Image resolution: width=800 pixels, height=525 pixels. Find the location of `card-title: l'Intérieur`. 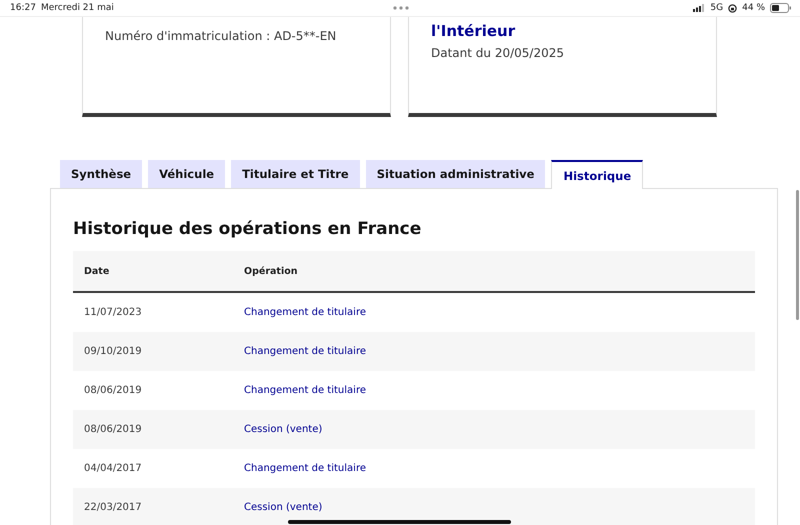

card-title: l'Intérieur is located at coordinates (562, 31).